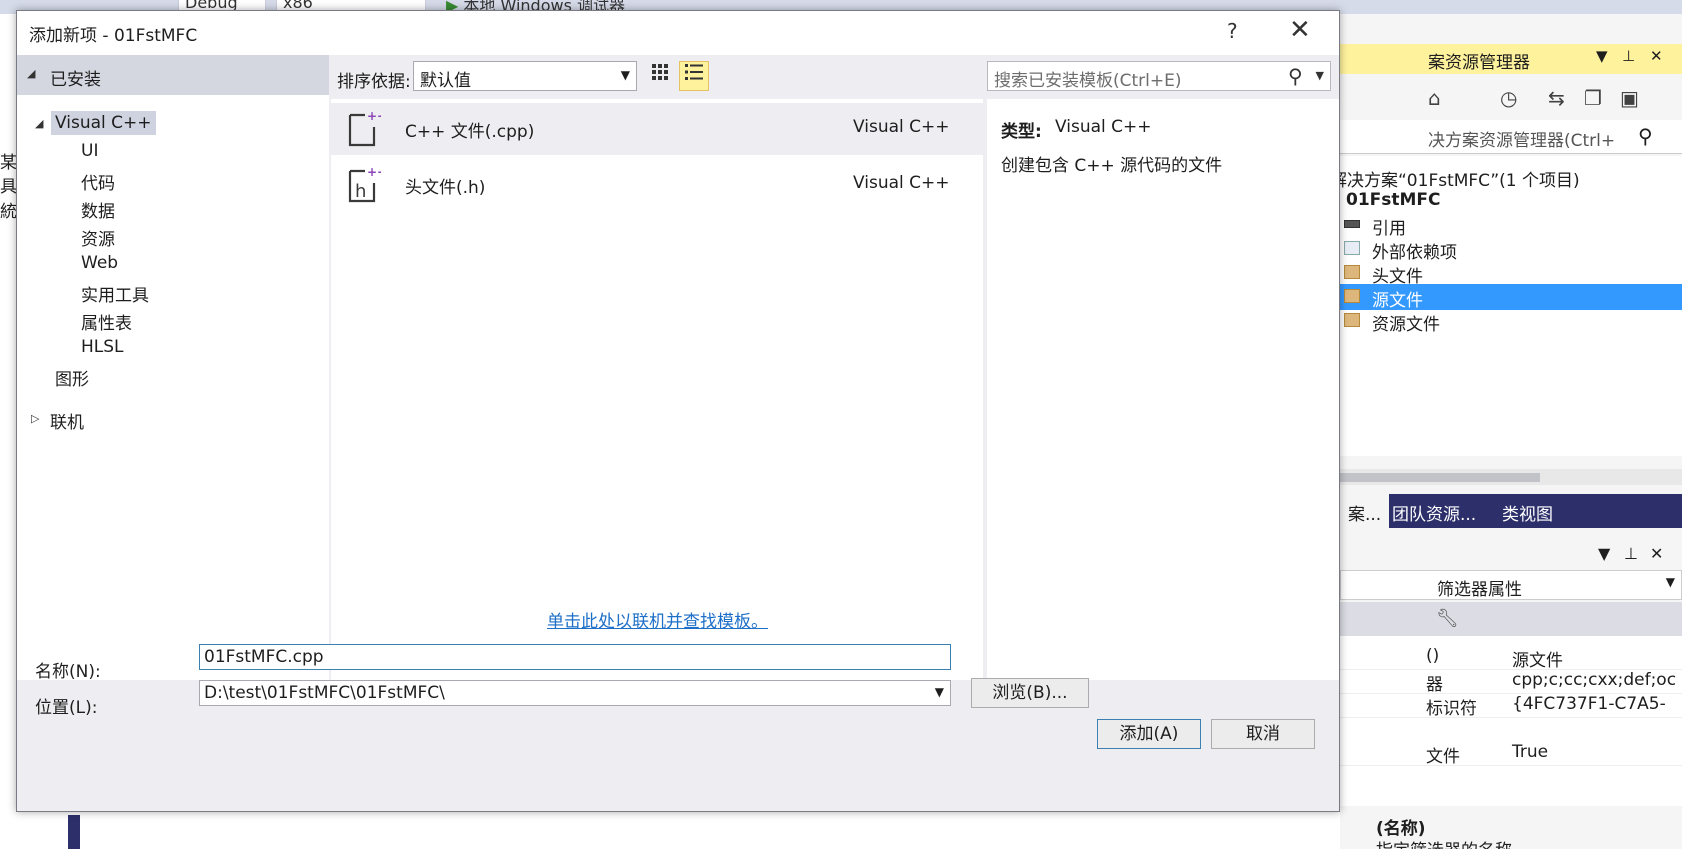 The image size is (1682, 849). What do you see at coordinates (173, 207) in the screenshot?
I see `tree-item-data: 数据` at bounding box center [173, 207].